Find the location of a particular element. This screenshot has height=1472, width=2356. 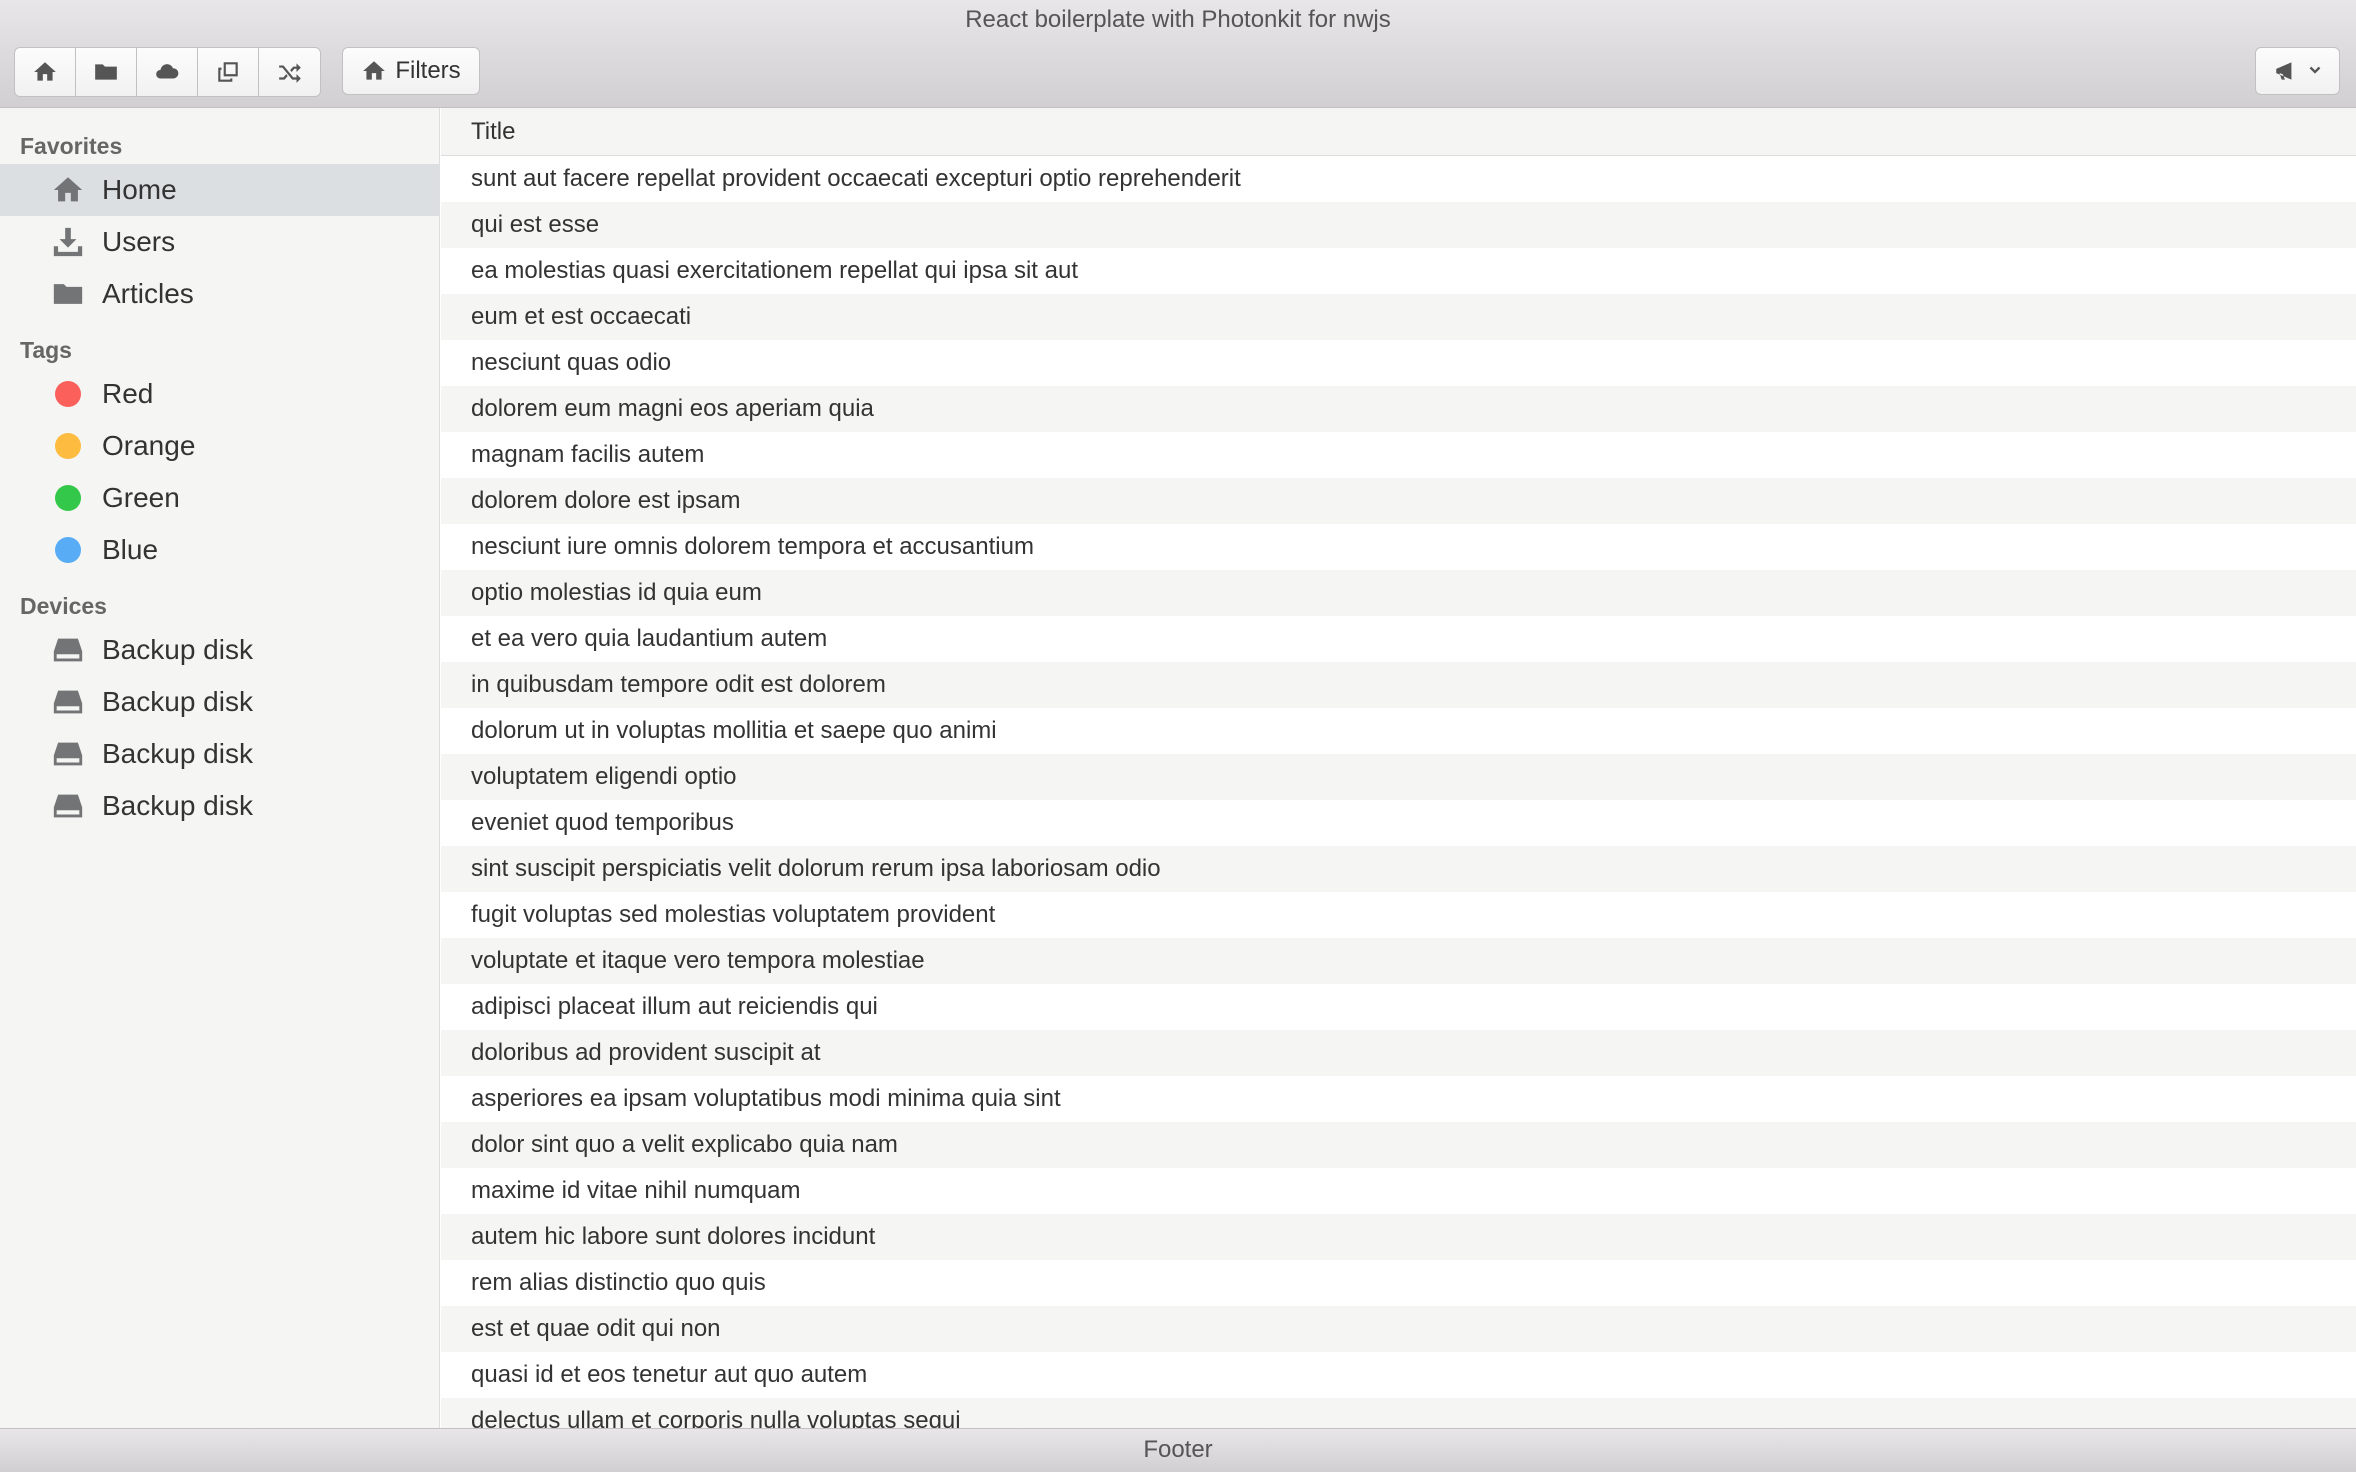

dropdown-button is located at coordinates (2297, 71).